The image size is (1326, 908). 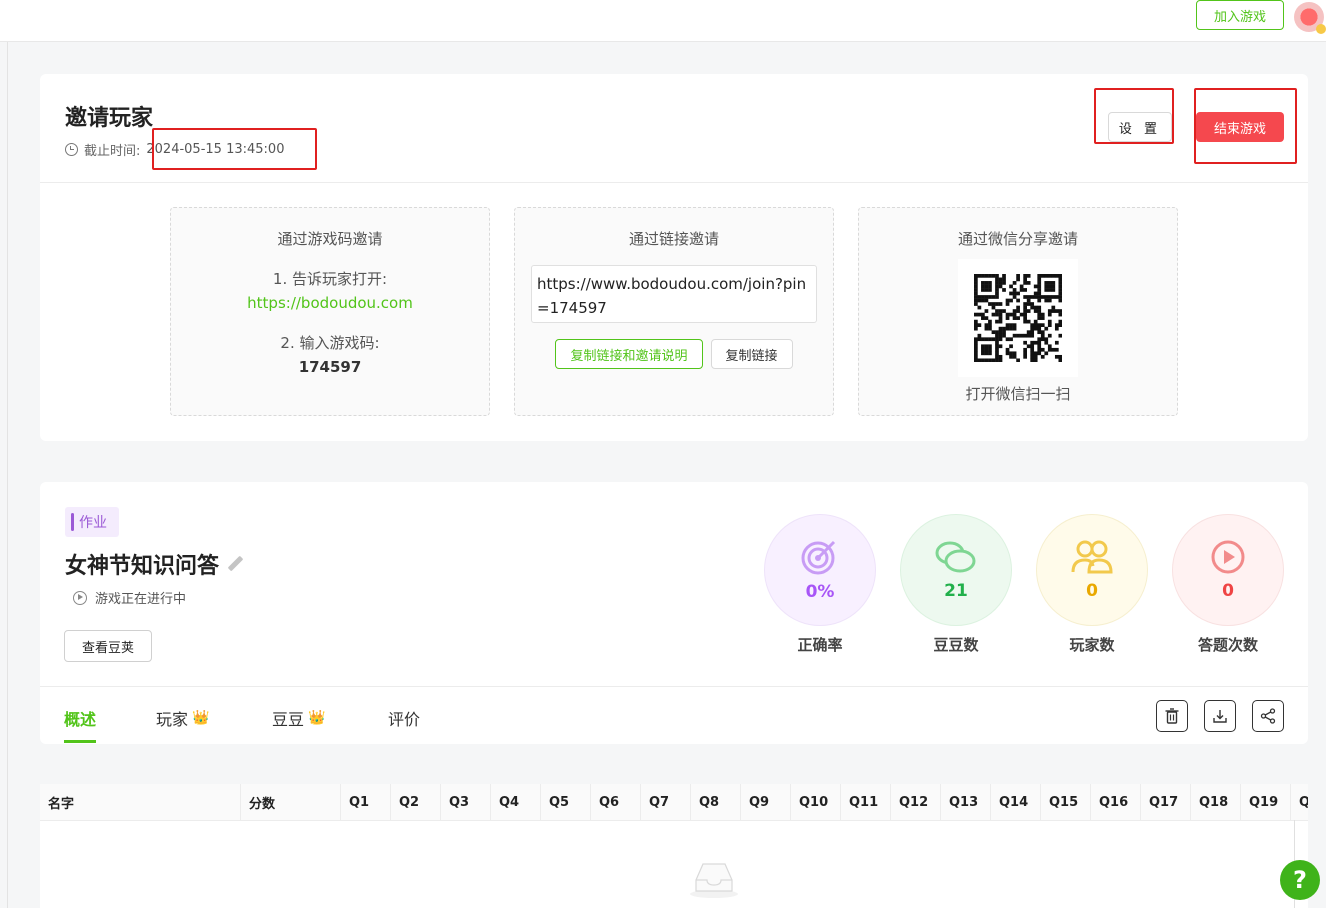 What do you see at coordinates (330, 279) in the screenshot?
I see `step-1-text: 1. 告诉玩家打开:` at bounding box center [330, 279].